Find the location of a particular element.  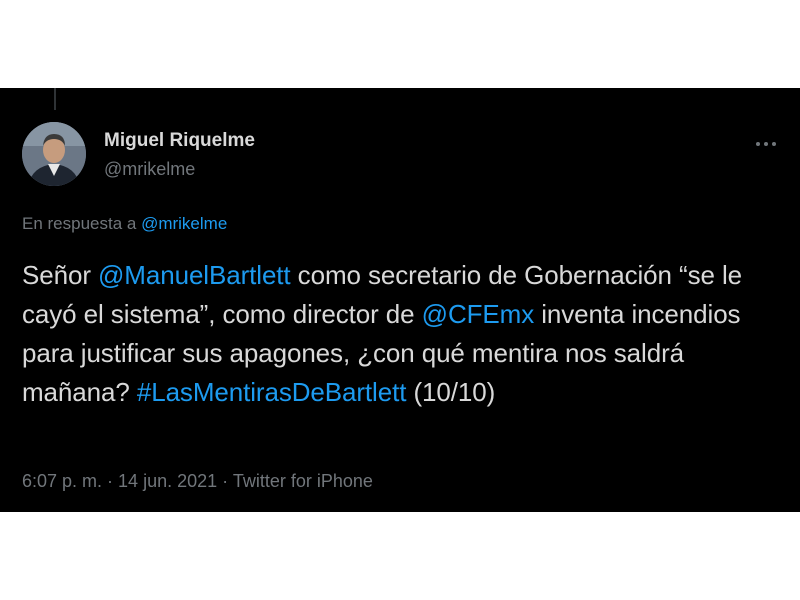

reply-context: En respuesta a @mrikelme is located at coordinates (124, 224).